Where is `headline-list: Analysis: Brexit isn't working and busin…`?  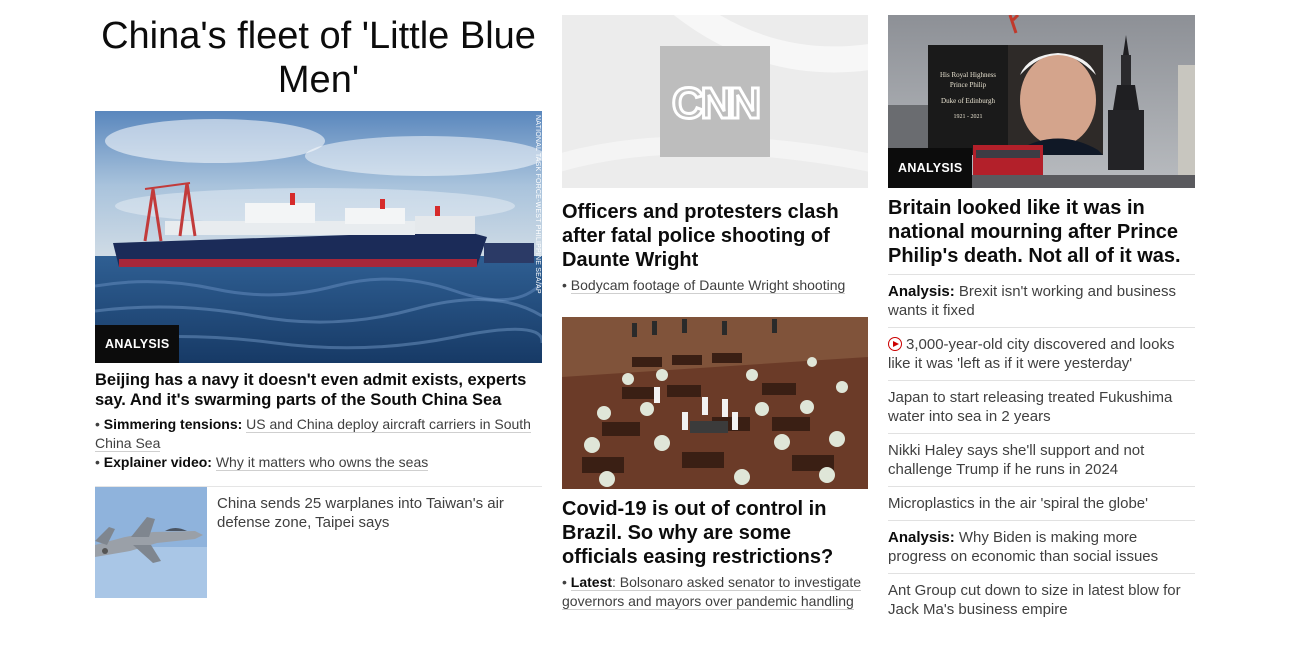 headline-list: Analysis: Brexit isn't working and busin… is located at coordinates (1041, 450).